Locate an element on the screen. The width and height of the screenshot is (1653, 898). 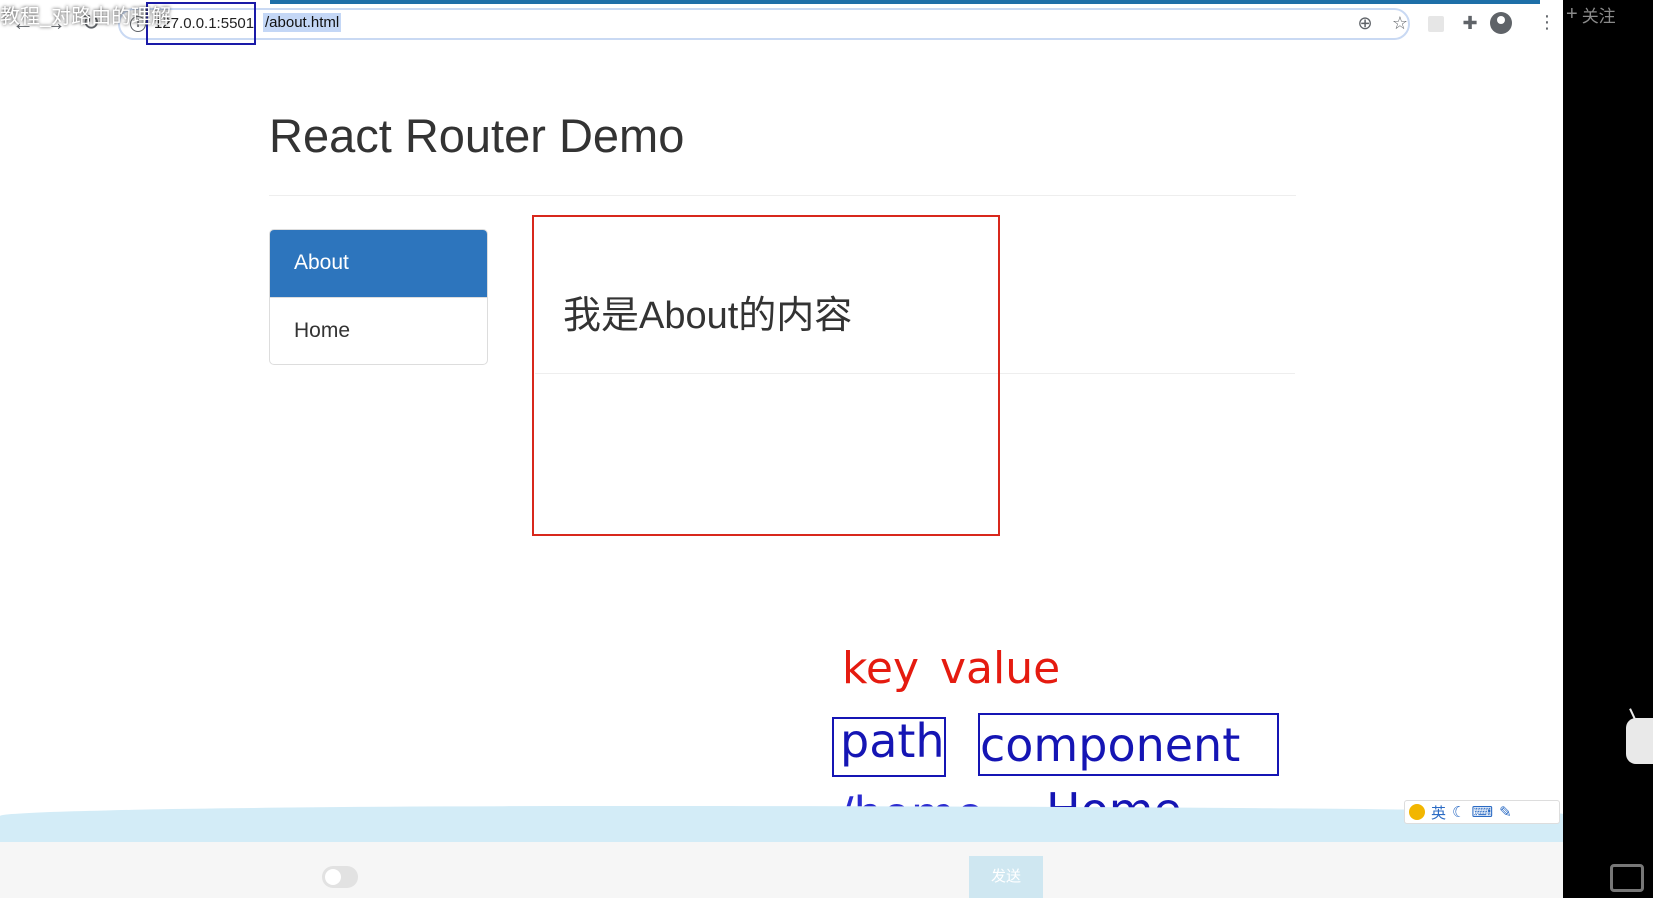
extension-icon is located at coordinates (1436, 24).